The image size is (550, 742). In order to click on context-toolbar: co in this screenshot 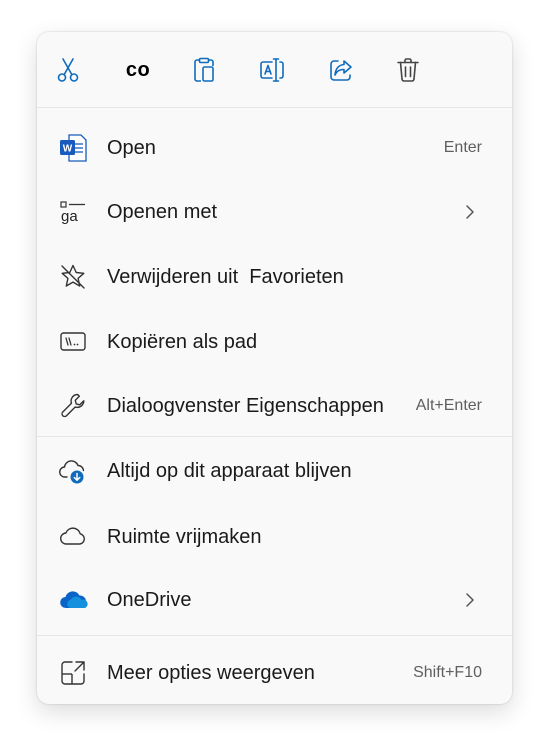, I will do `click(274, 69)`.